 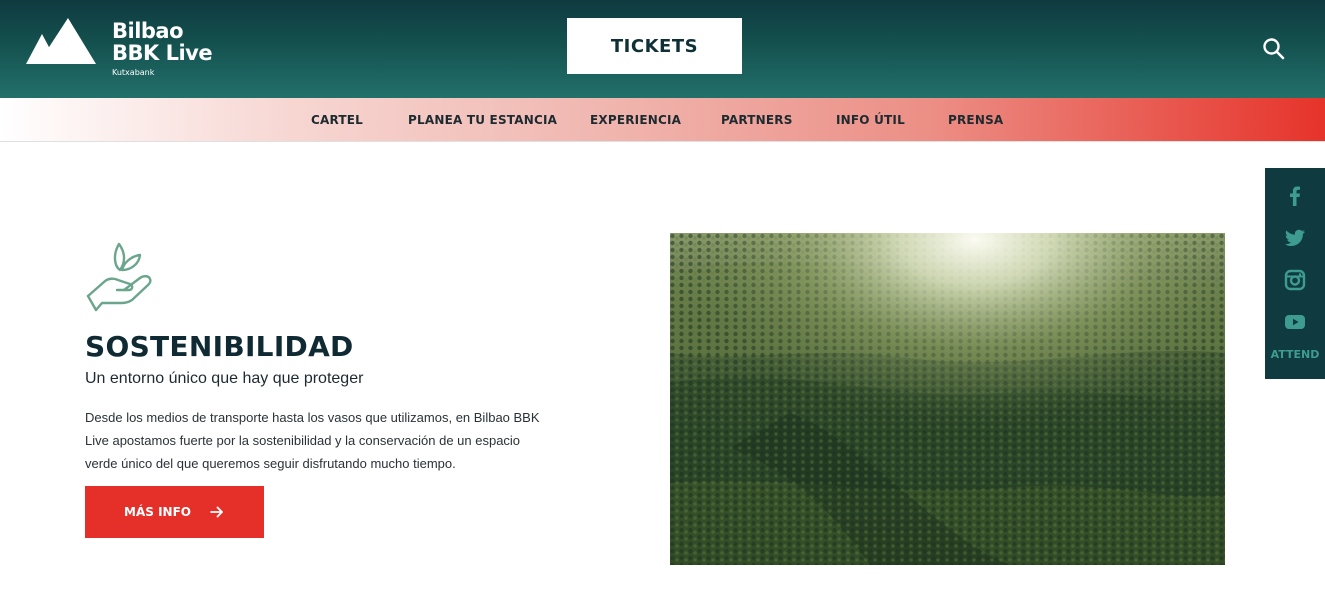 I want to click on logo-line1: Bilbao, so click(x=148, y=31).